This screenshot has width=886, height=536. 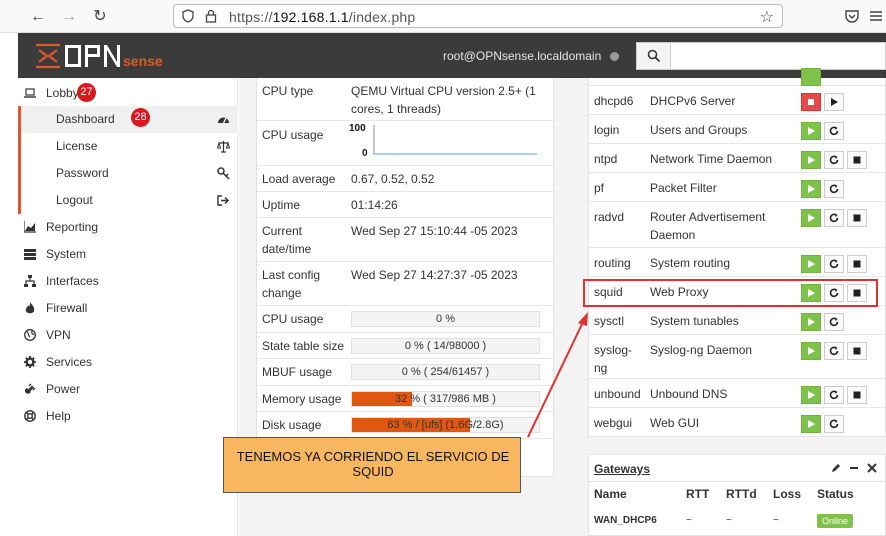 I want to click on sidebar-item-lobby: Lobby 27, so click(x=128, y=93).